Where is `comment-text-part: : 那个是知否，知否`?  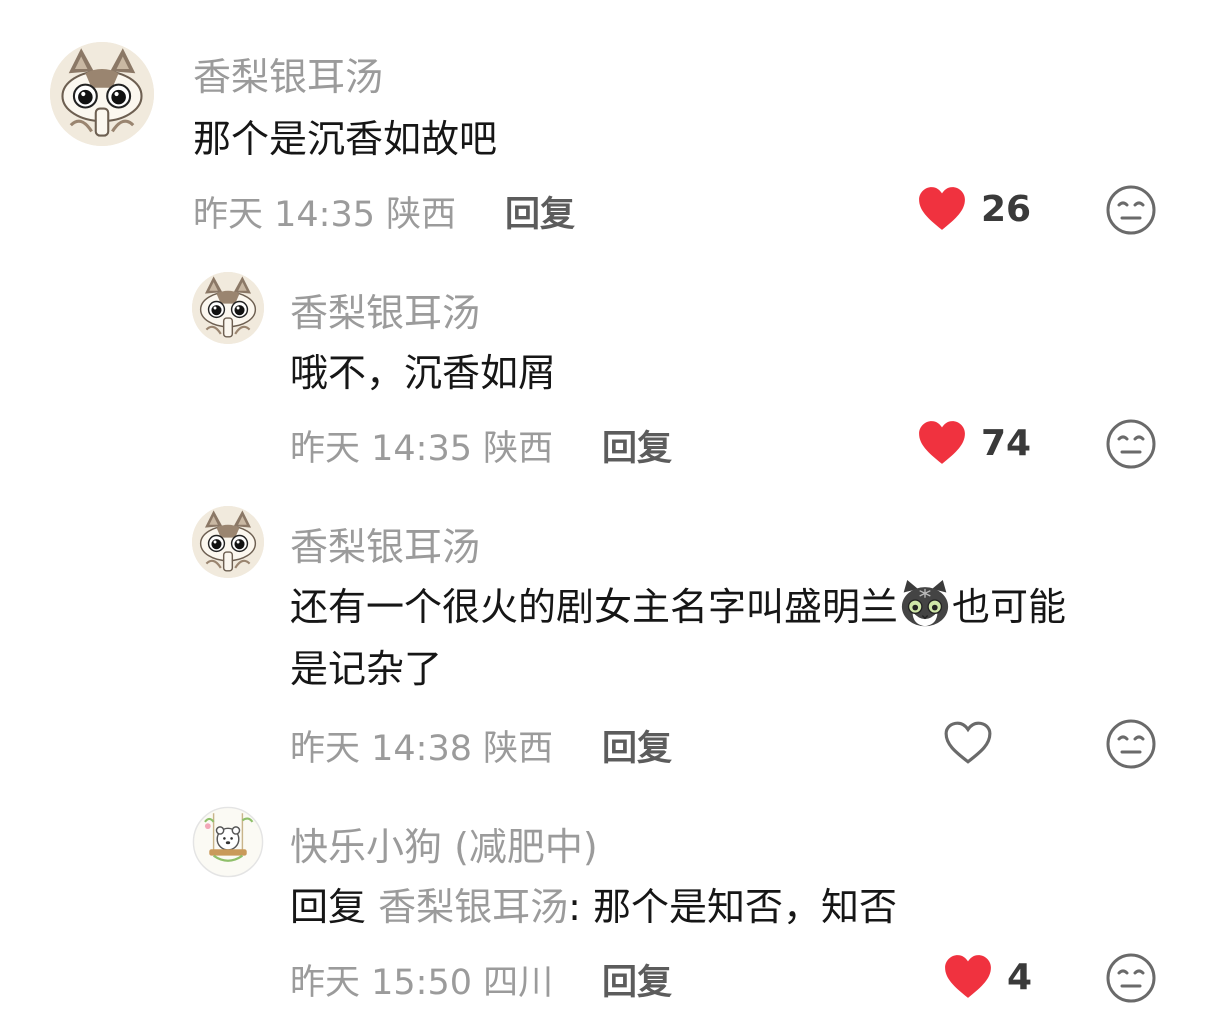 comment-text-part: : 那个是知否，知否 is located at coordinates (733, 907).